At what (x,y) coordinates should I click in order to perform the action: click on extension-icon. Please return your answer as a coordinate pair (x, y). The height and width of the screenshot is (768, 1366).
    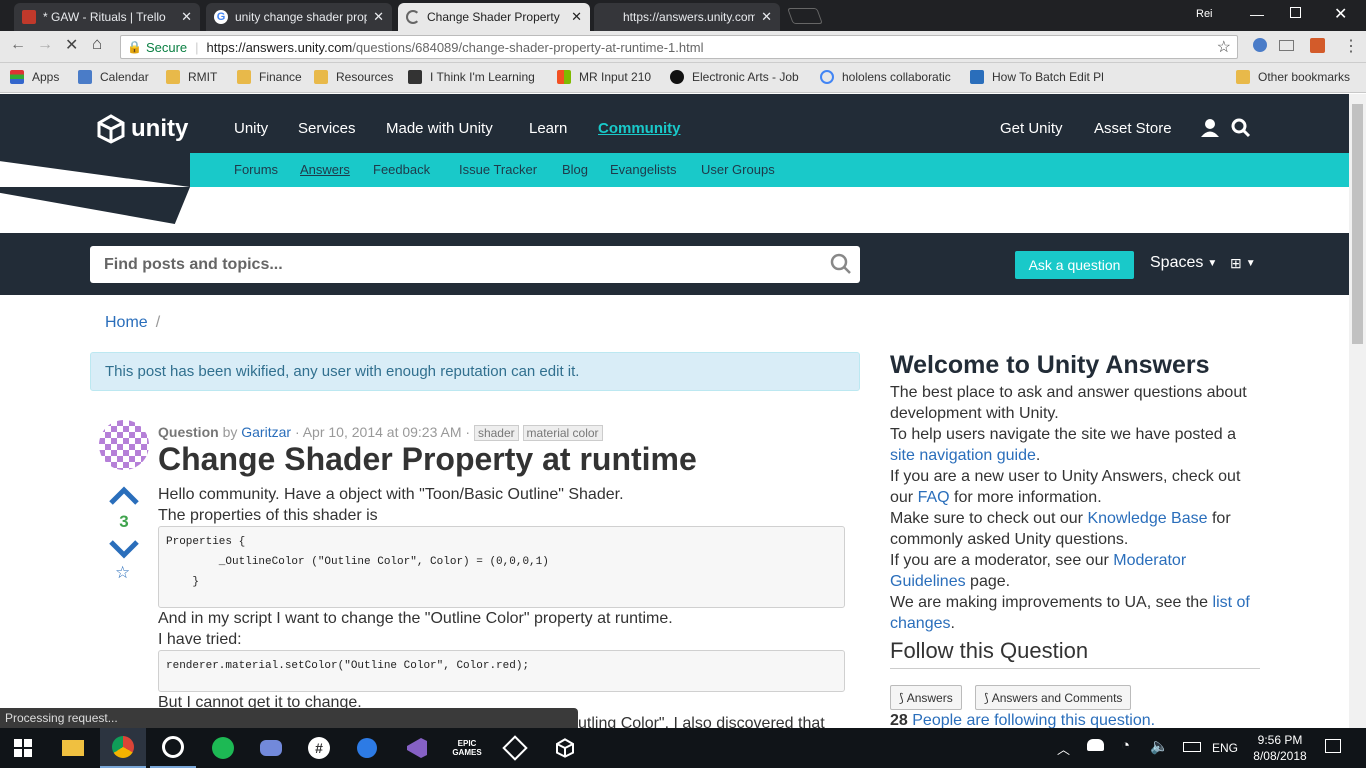
    Looking at the image, I should click on (1317, 45).